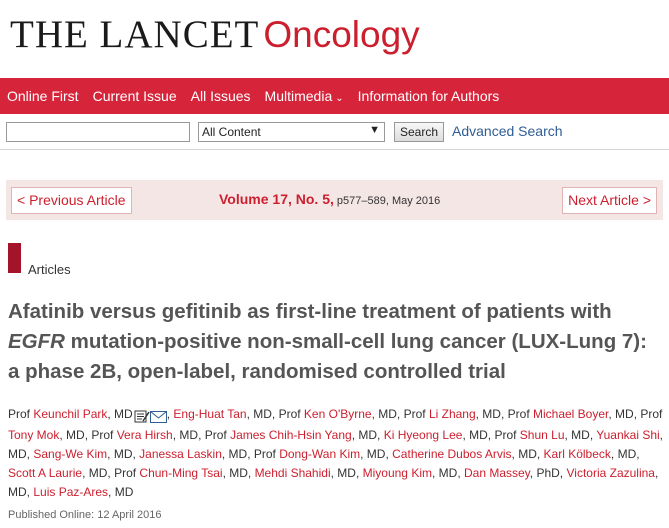 The width and height of the screenshot is (669, 528). What do you see at coordinates (423, 435) in the screenshot?
I see `author-link: Ki Hyeong Lee` at bounding box center [423, 435].